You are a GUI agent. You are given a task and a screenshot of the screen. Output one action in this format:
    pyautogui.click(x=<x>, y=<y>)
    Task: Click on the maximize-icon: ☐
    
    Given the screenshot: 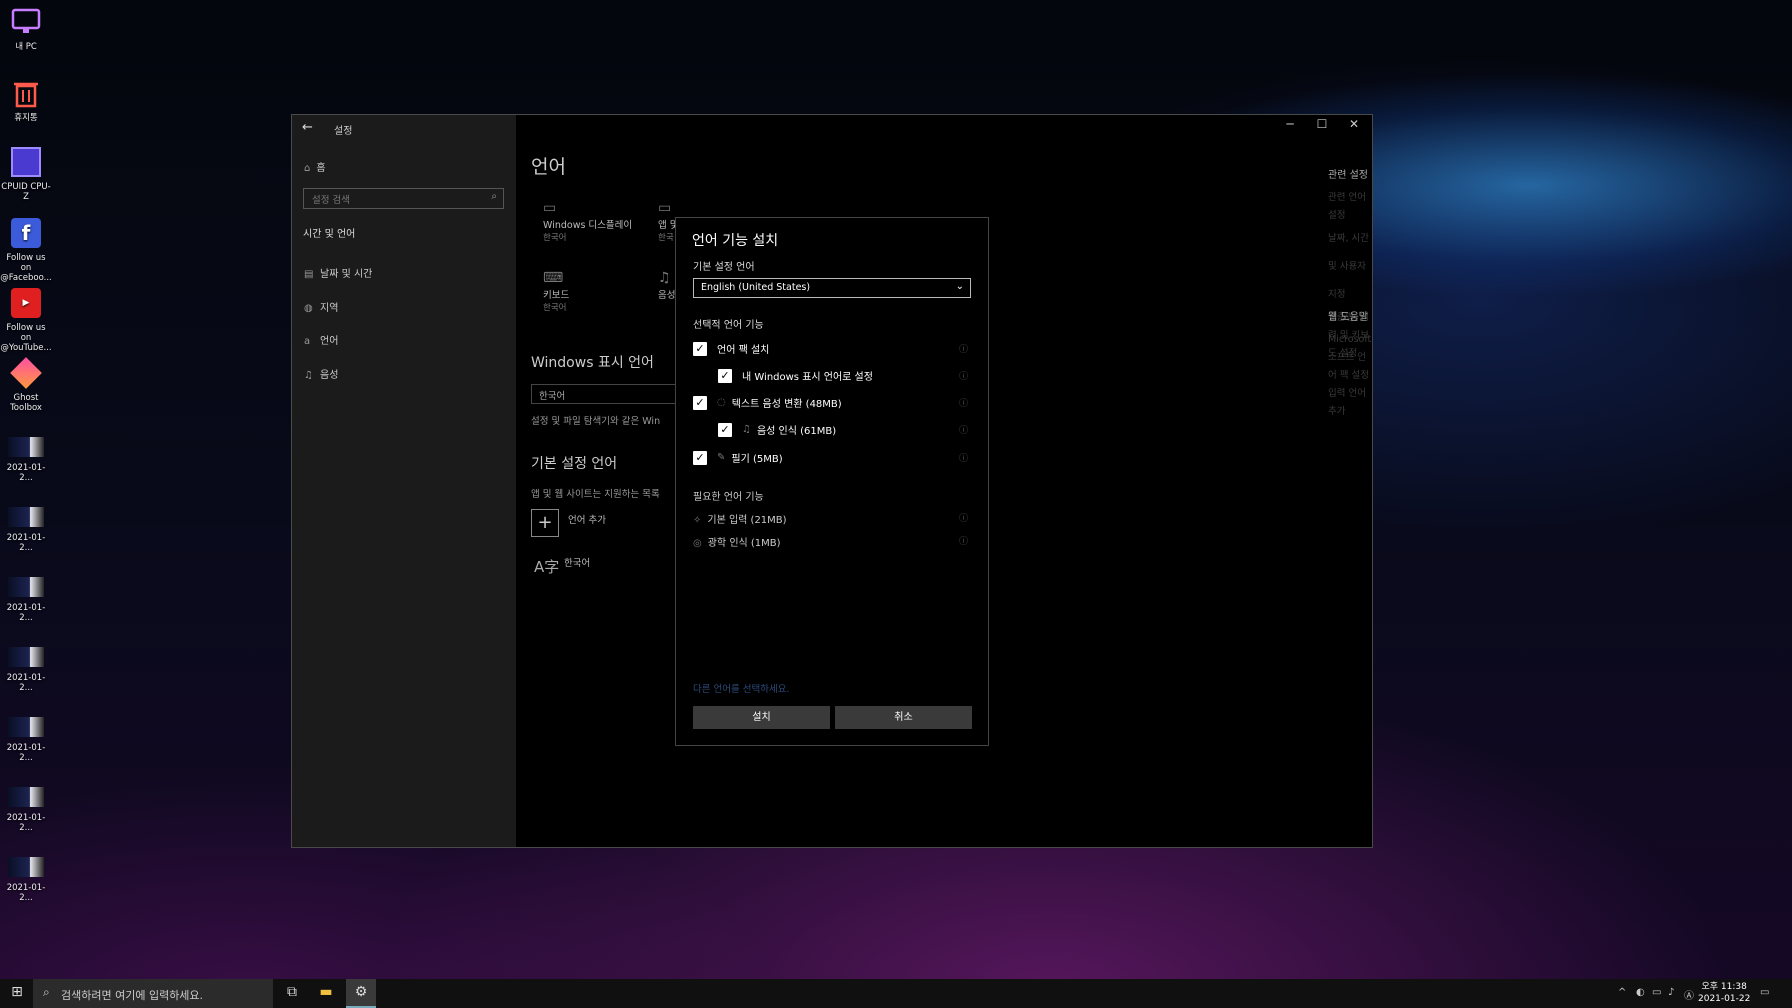 What is the action you would take?
    pyautogui.click(x=1322, y=124)
    